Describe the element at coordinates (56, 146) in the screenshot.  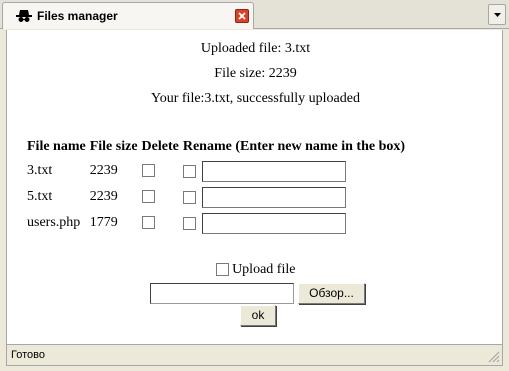
I see `header-file-name: File name` at that location.